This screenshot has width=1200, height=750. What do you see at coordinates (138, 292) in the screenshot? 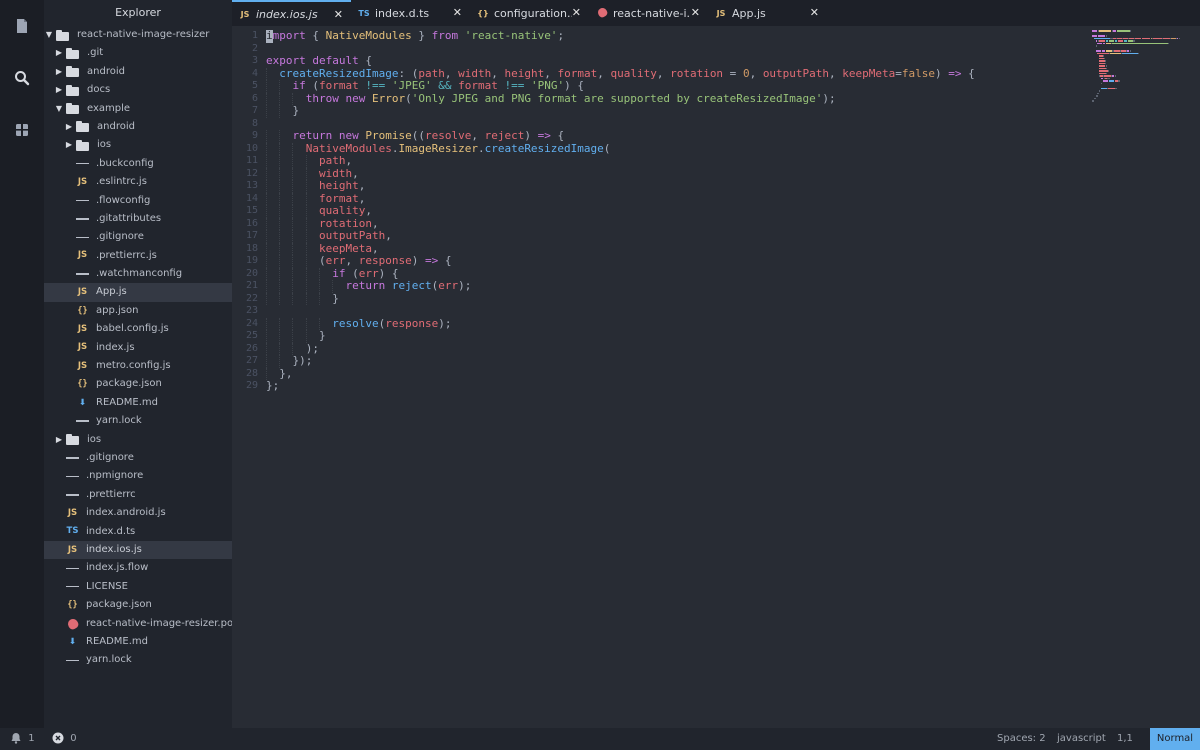
I see `tree-file: JS App.js` at bounding box center [138, 292].